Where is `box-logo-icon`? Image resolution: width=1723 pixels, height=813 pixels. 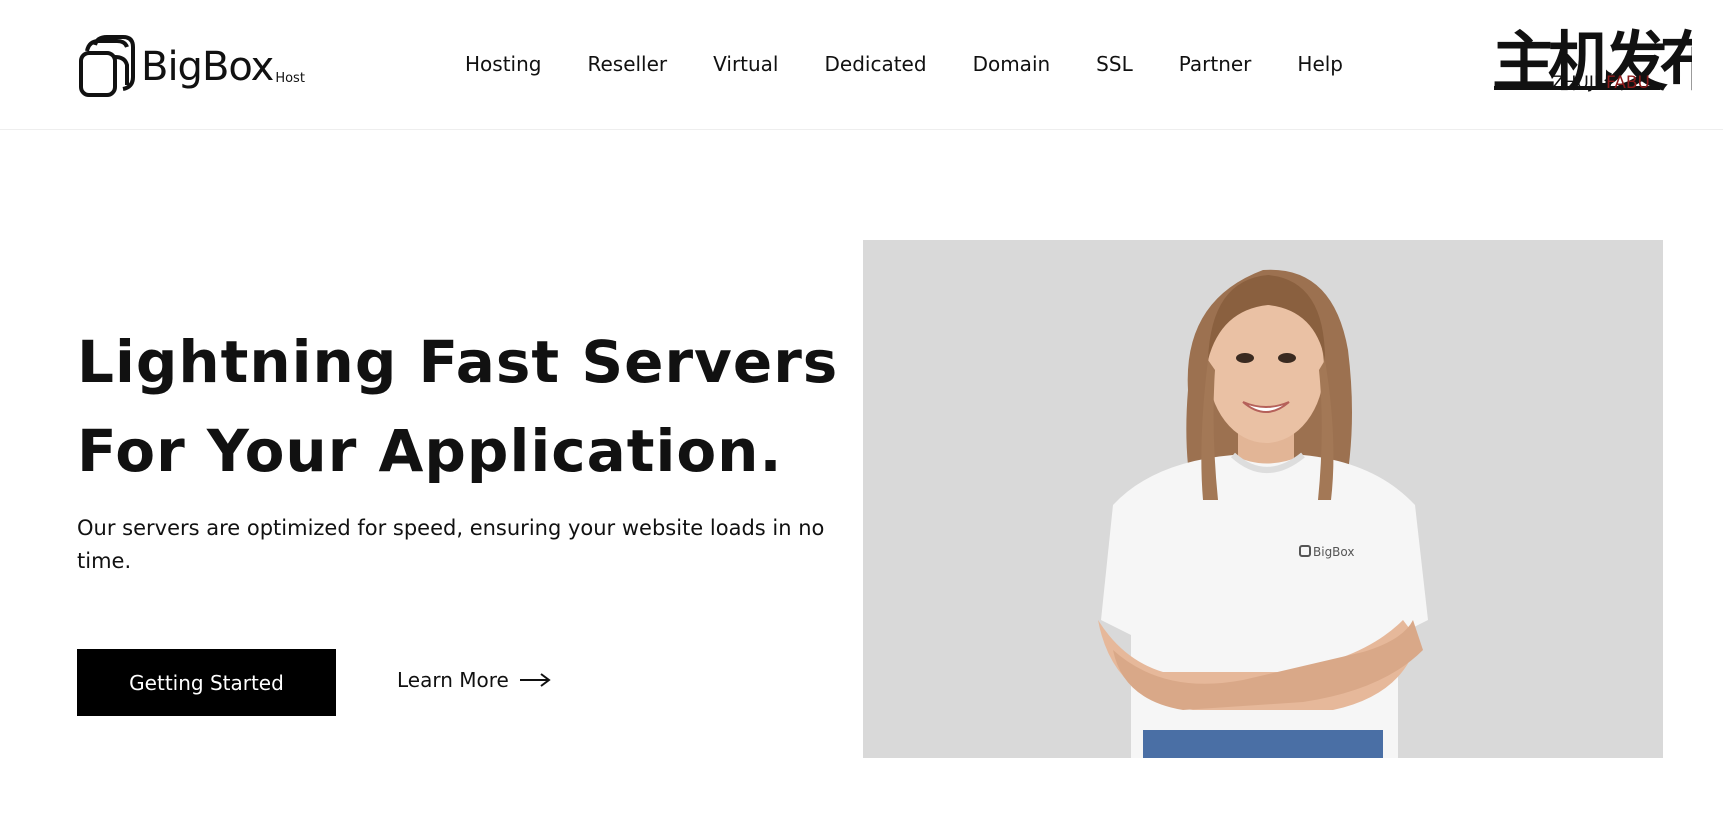
box-logo-icon is located at coordinates (107, 66).